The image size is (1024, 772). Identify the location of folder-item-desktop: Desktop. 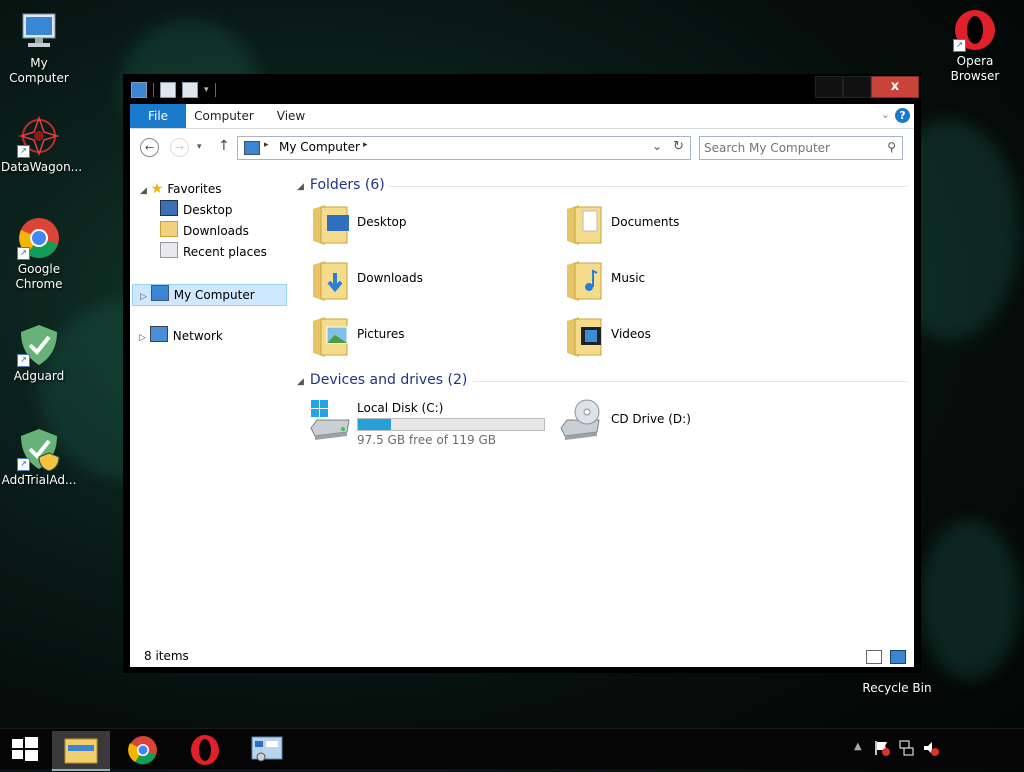
(427, 226).